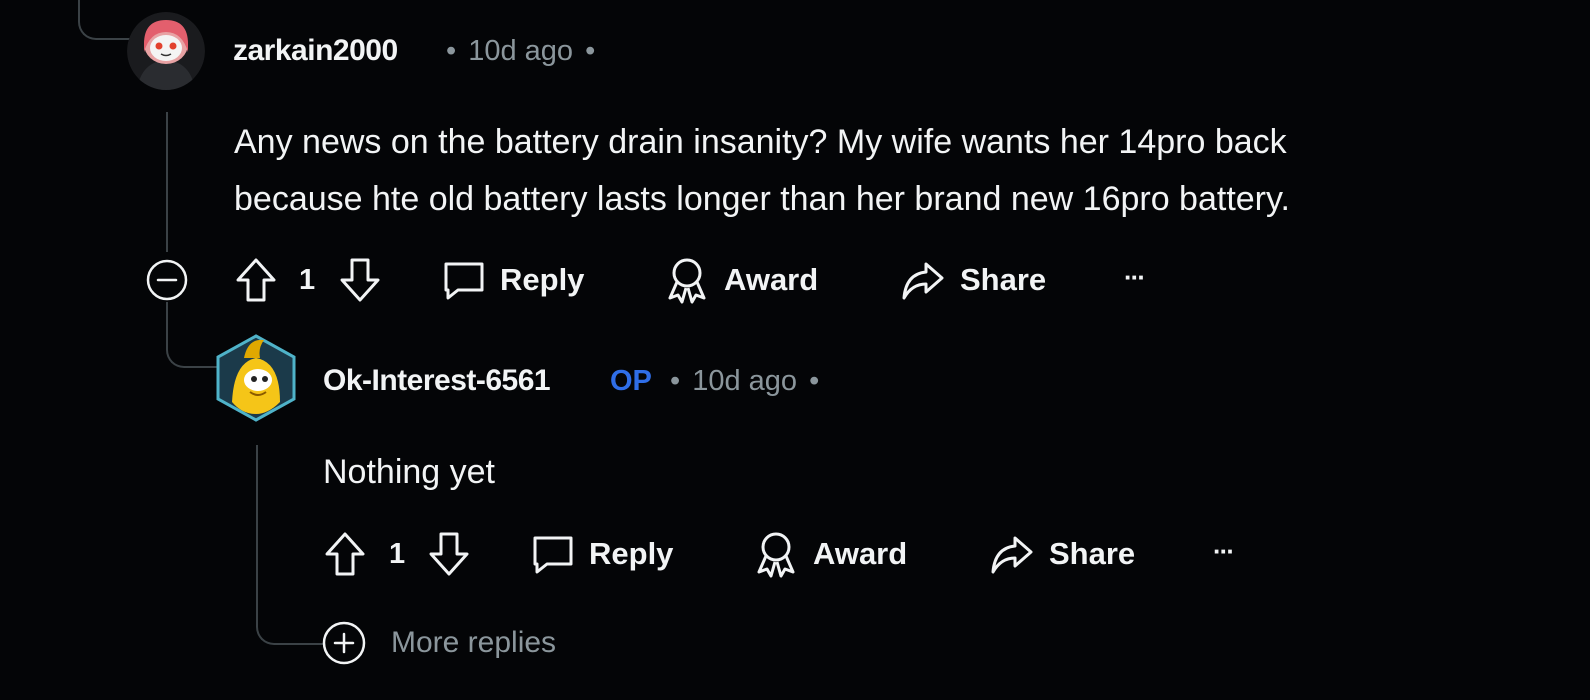 The height and width of the screenshot is (700, 1590). I want to click on comment-body: Nothing yet, so click(409, 472).